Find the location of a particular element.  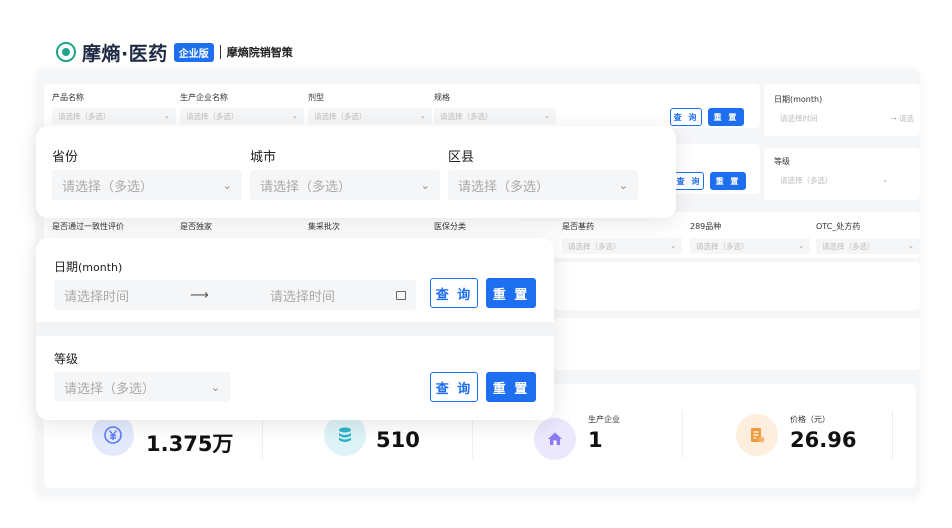

date-range-input-right: 请选择时间 → 请选 is located at coordinates (847, 118).